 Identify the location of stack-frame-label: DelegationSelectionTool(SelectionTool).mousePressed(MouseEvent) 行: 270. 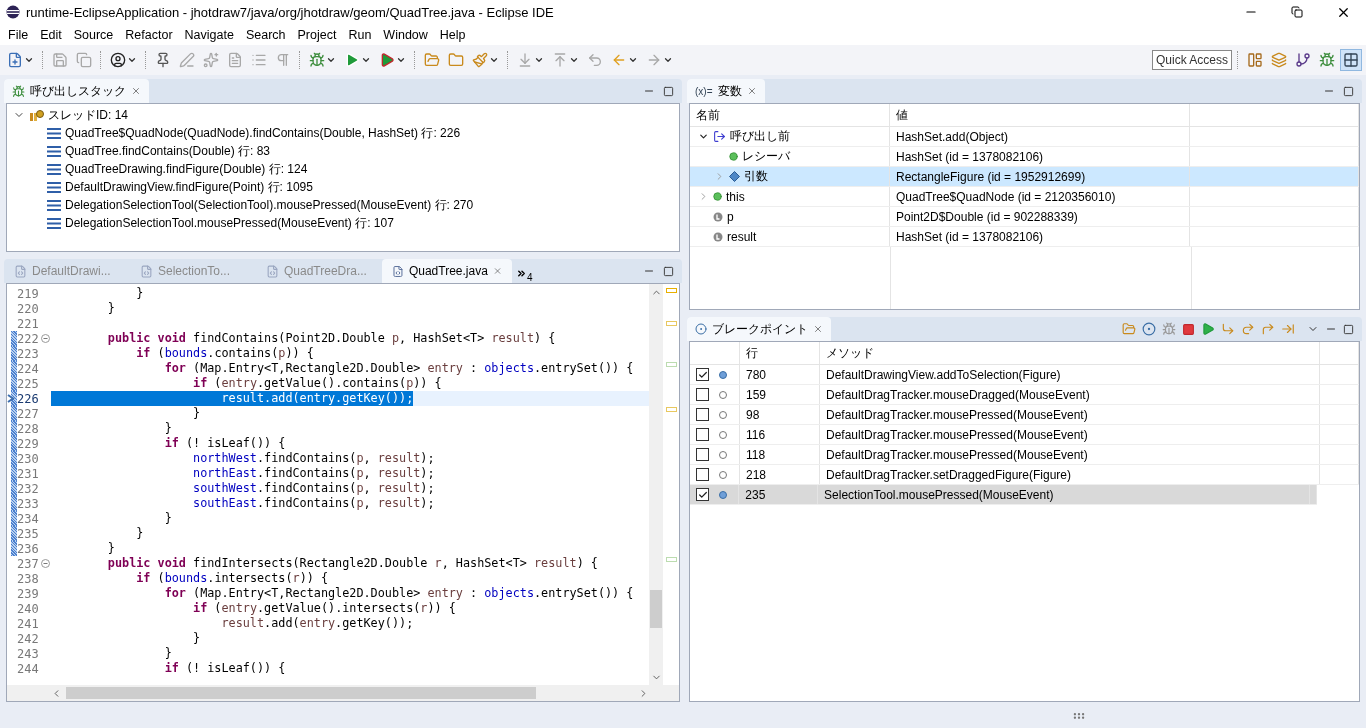
(269, 205).